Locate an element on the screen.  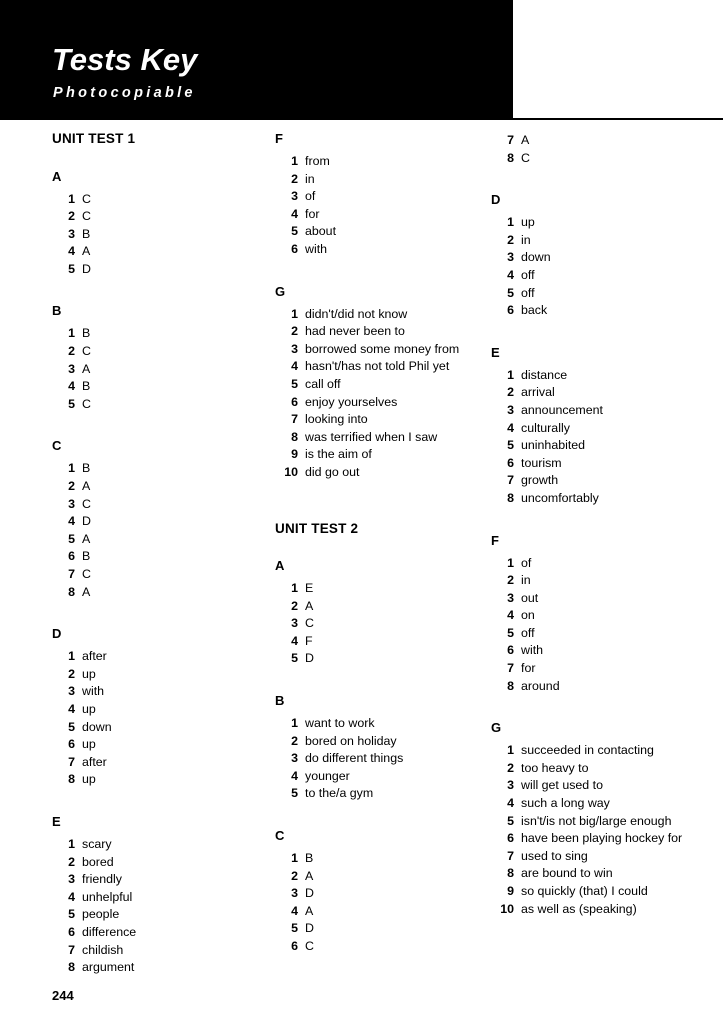
answer-row: 5 isn't/is not big/large enough is located at coordinates (598, 822).